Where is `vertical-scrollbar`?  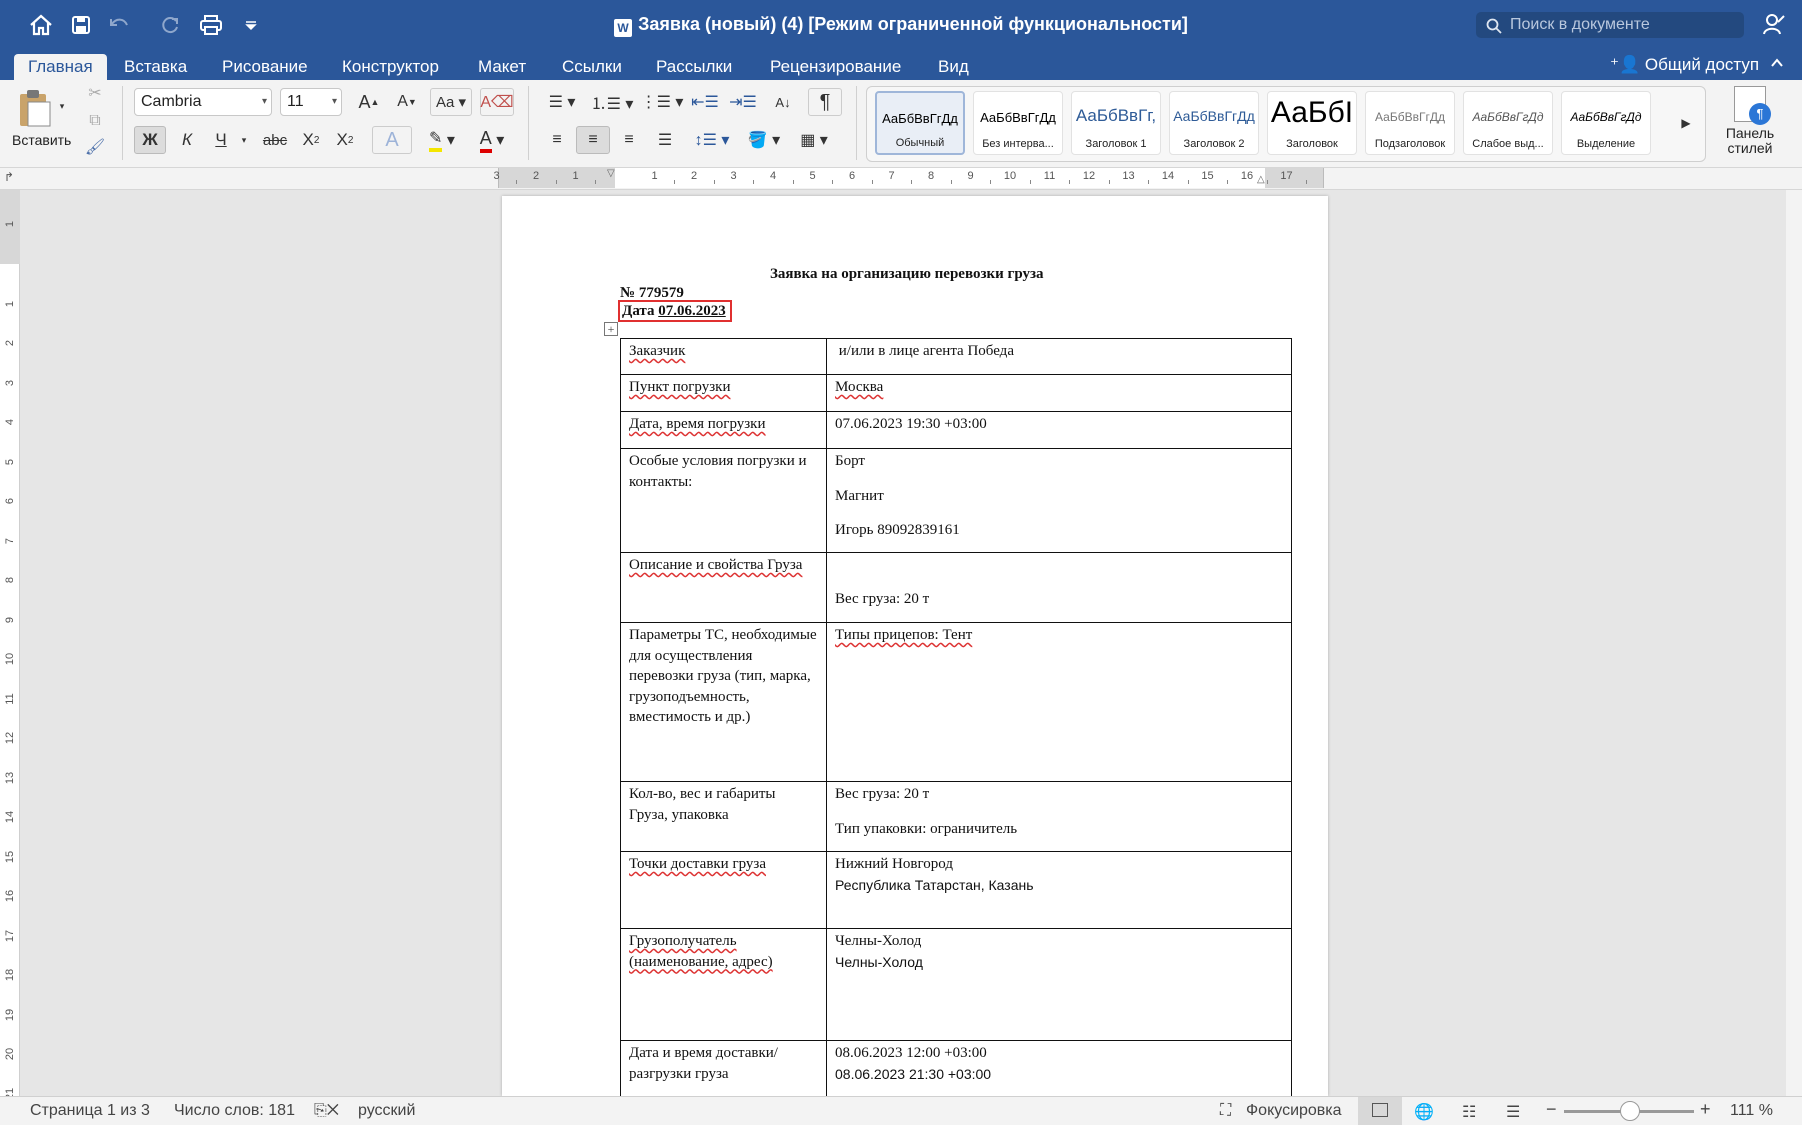 vertical-scrollbar is located at coordinates (1794, 643).